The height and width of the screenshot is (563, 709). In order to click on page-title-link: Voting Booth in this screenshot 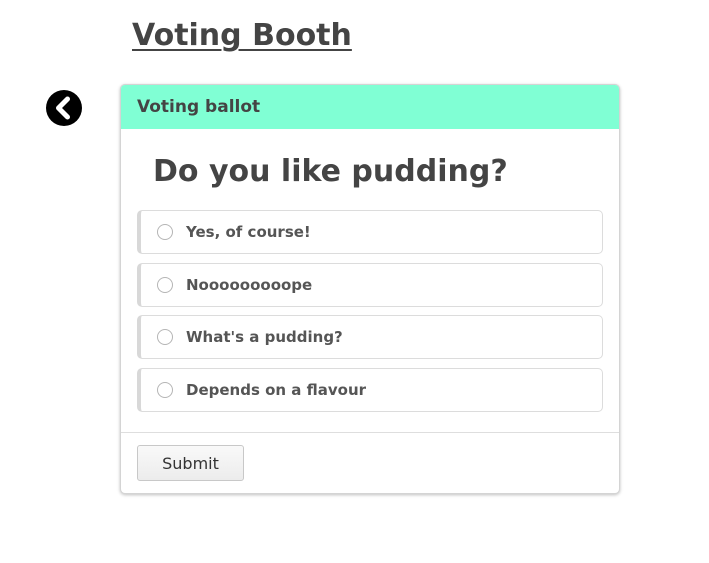, I will do `click(242, 35)`.